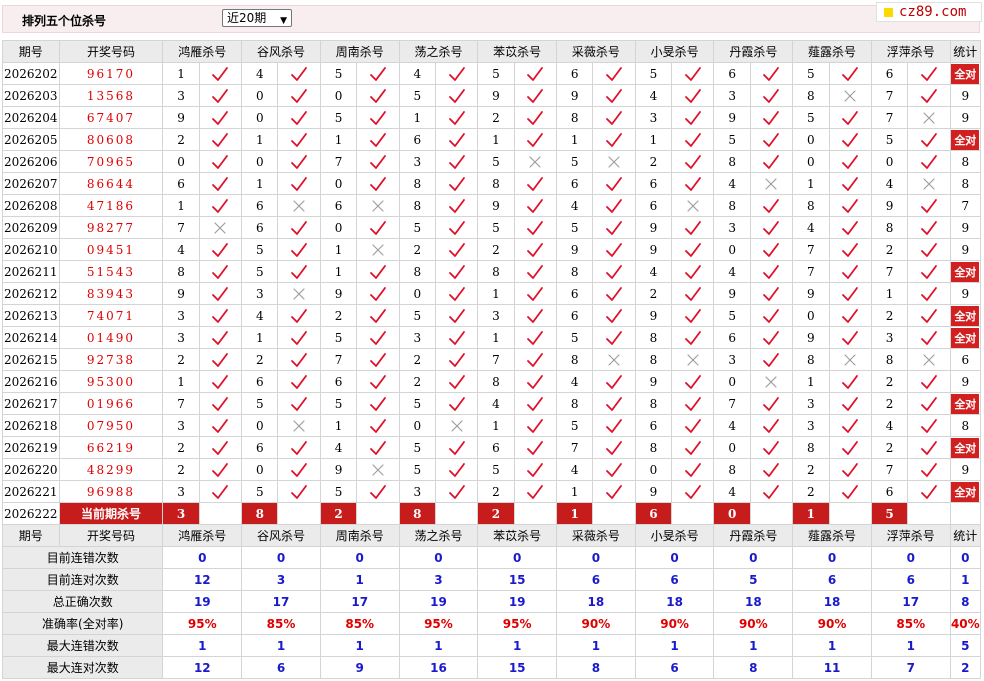  Describe the element at coordinates (283, 21) in the screenshot. I see `chevron-down-icon: ▼` at that location.